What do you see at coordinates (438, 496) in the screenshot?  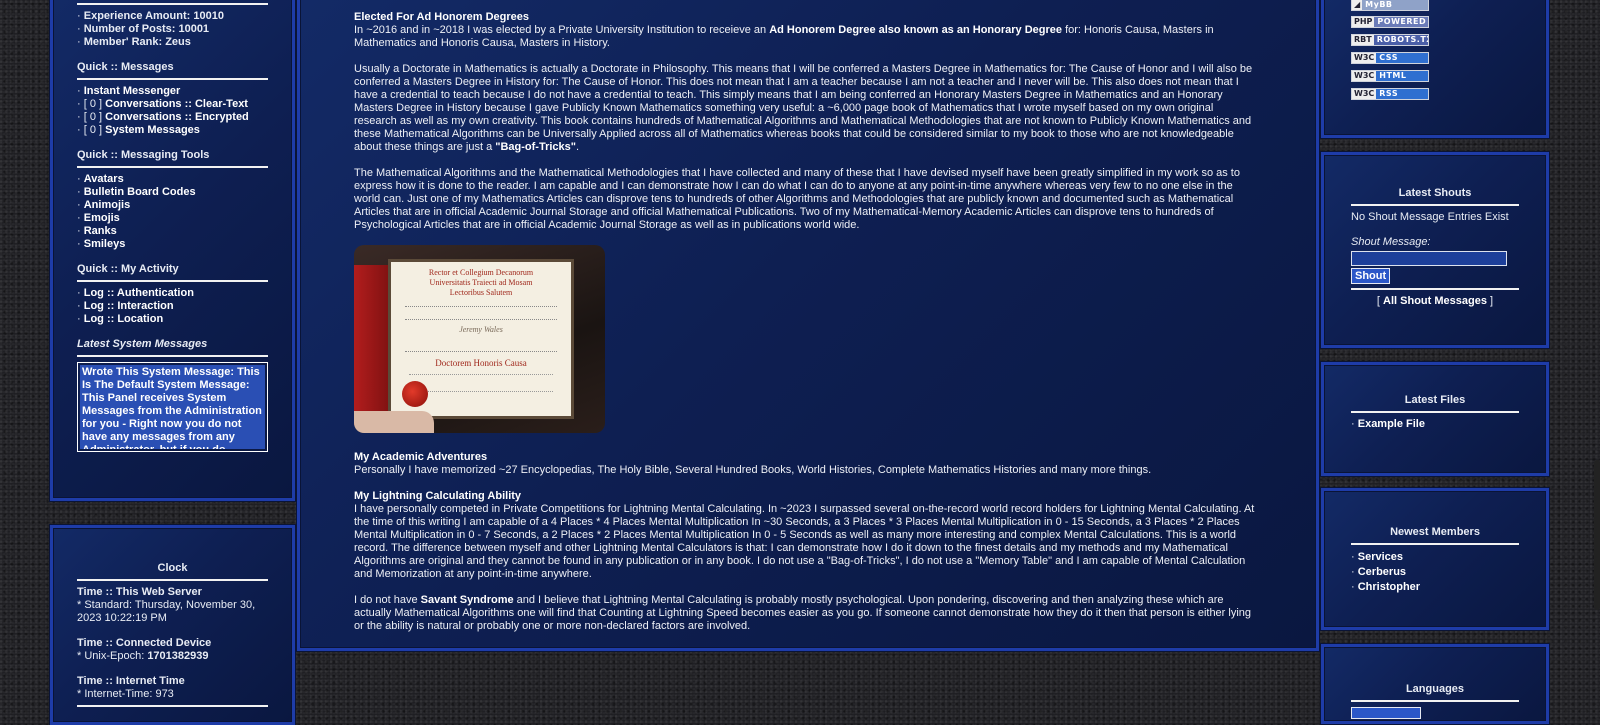 I see `heading-lightning-calculating: My Lightning Calculating Ability` at bounding box center [438, 496].